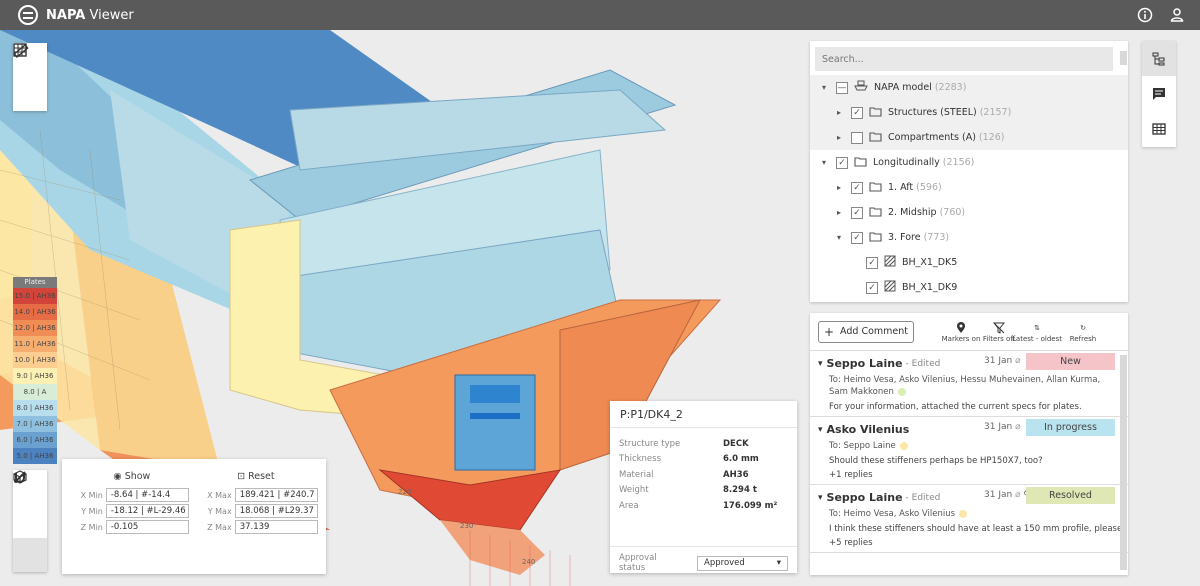 The width and height of the screenshot is (1200, 586). I want to click on tree-icon, so click(1159, 58).